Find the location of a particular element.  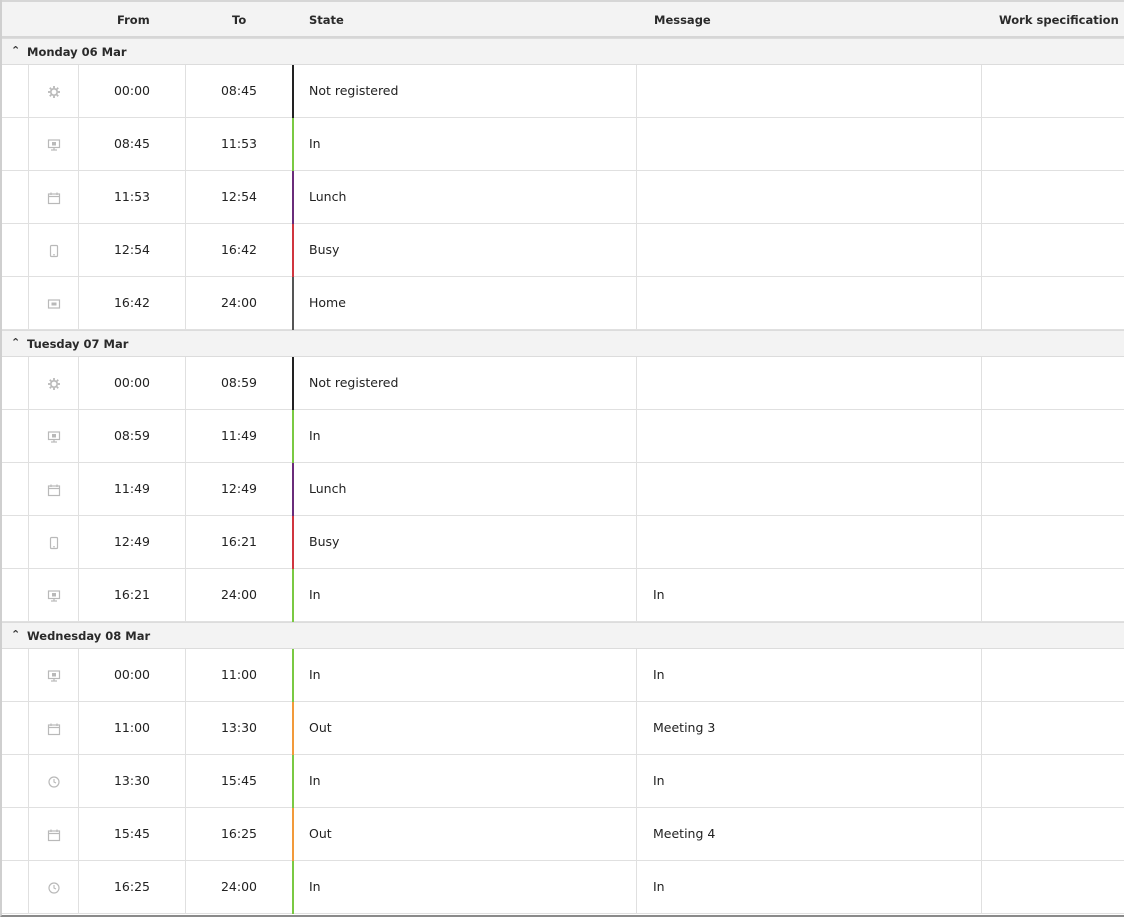

column-header-message: Message is located at coordinates (682, 20).